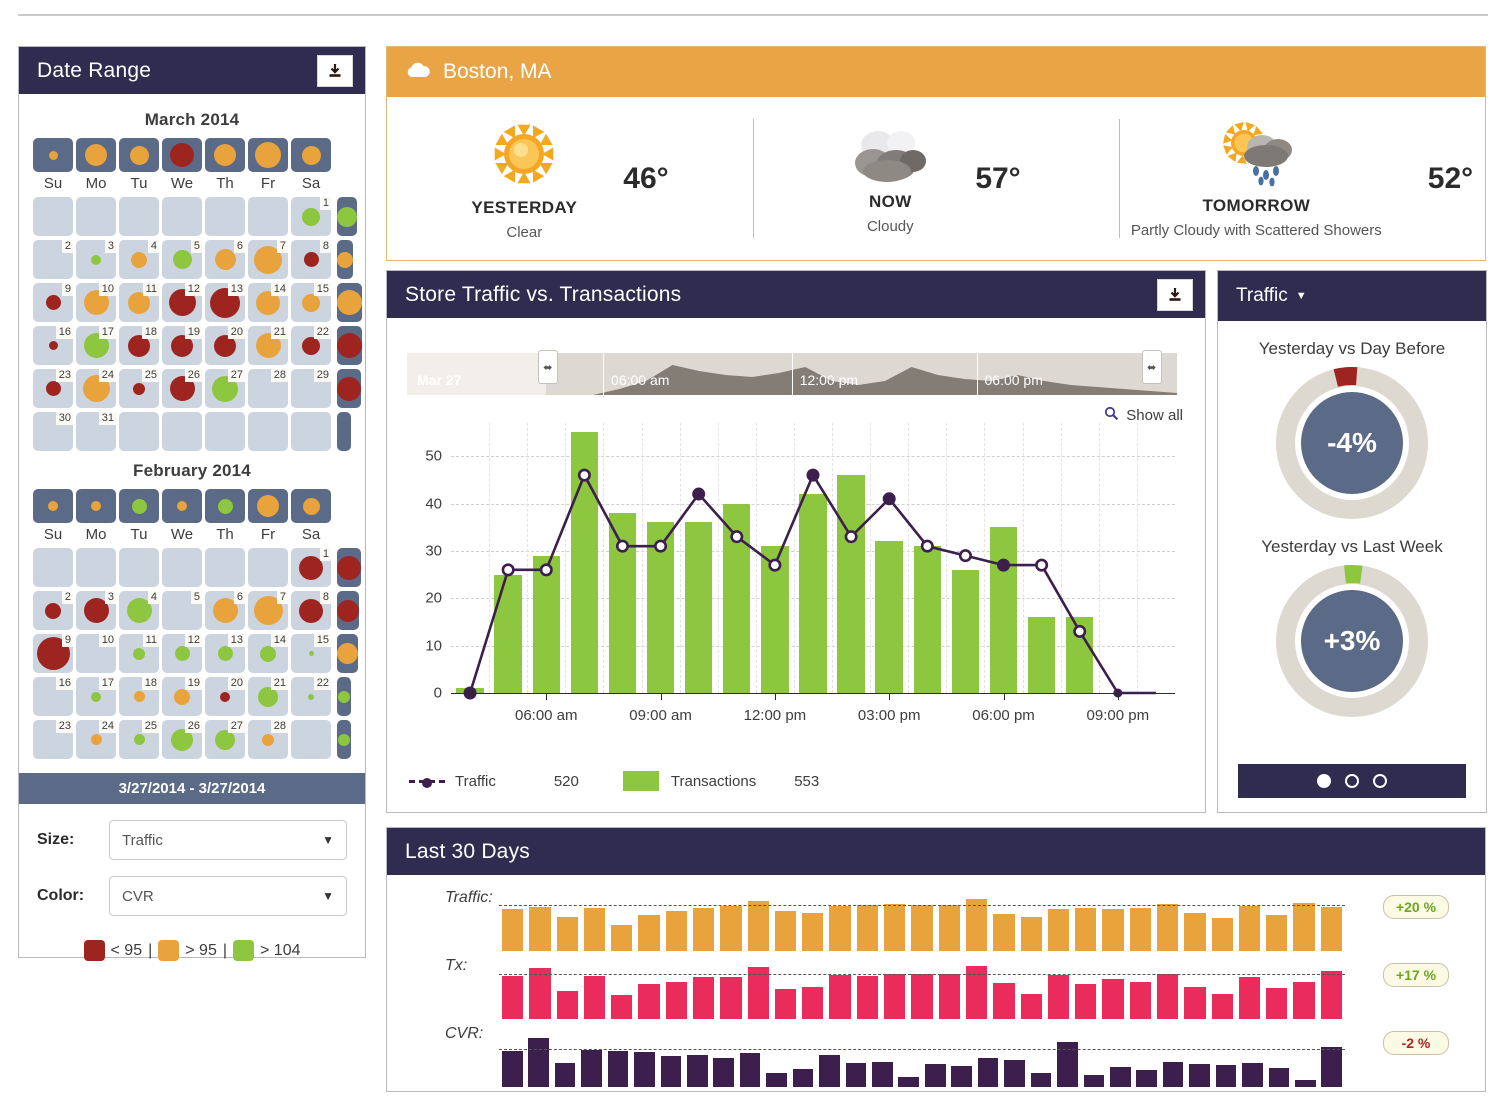 This screenshot has height=1110, width=1506. I want to click on day-cell: 12, so click(182, 653).